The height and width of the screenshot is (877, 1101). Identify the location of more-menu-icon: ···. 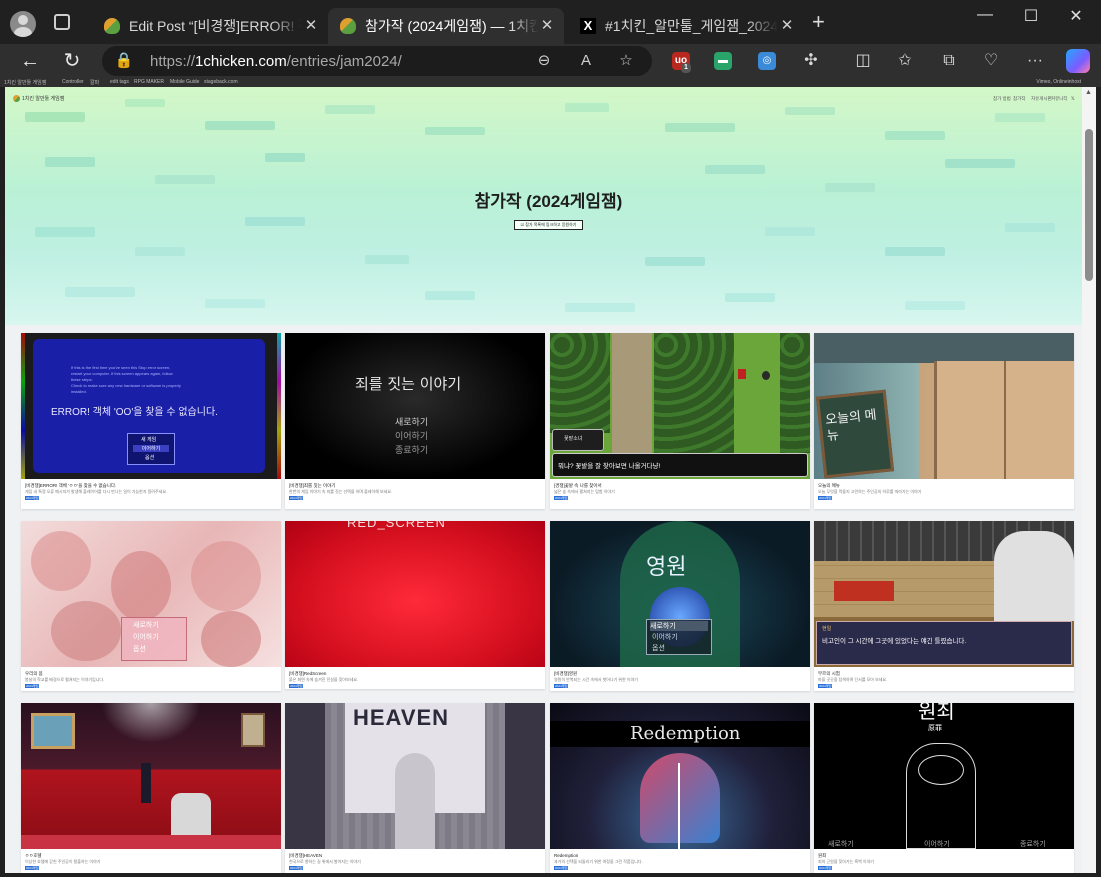
(1035, 61).